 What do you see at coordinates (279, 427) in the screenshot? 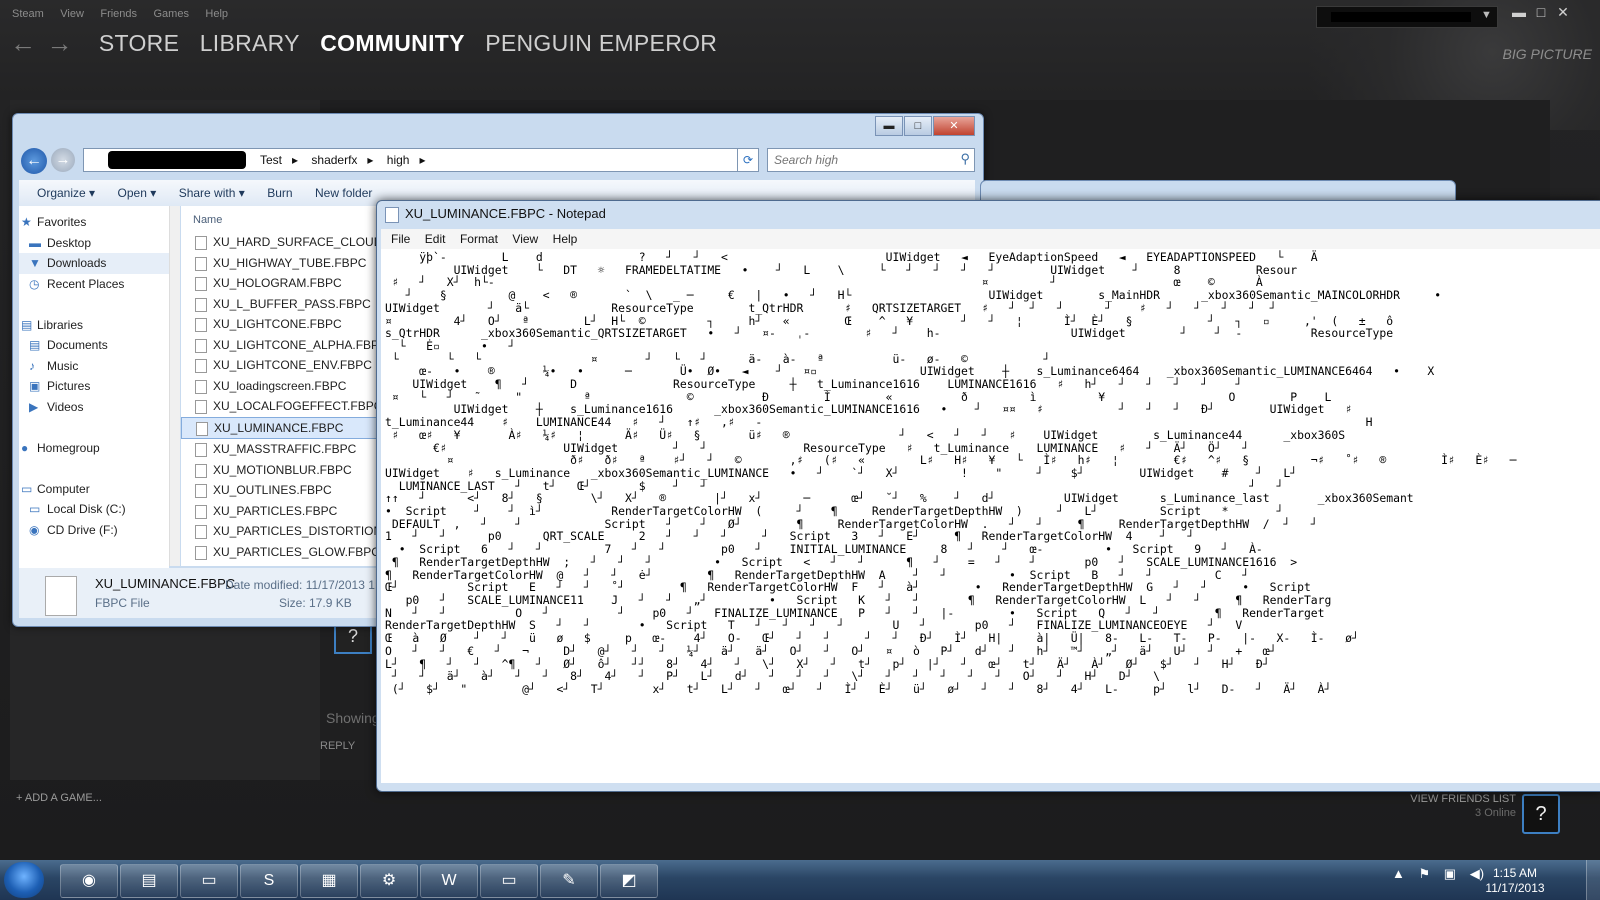
I see `file-row: XU_LUMINANCE.FBPC` at bounding box center [279, 427].